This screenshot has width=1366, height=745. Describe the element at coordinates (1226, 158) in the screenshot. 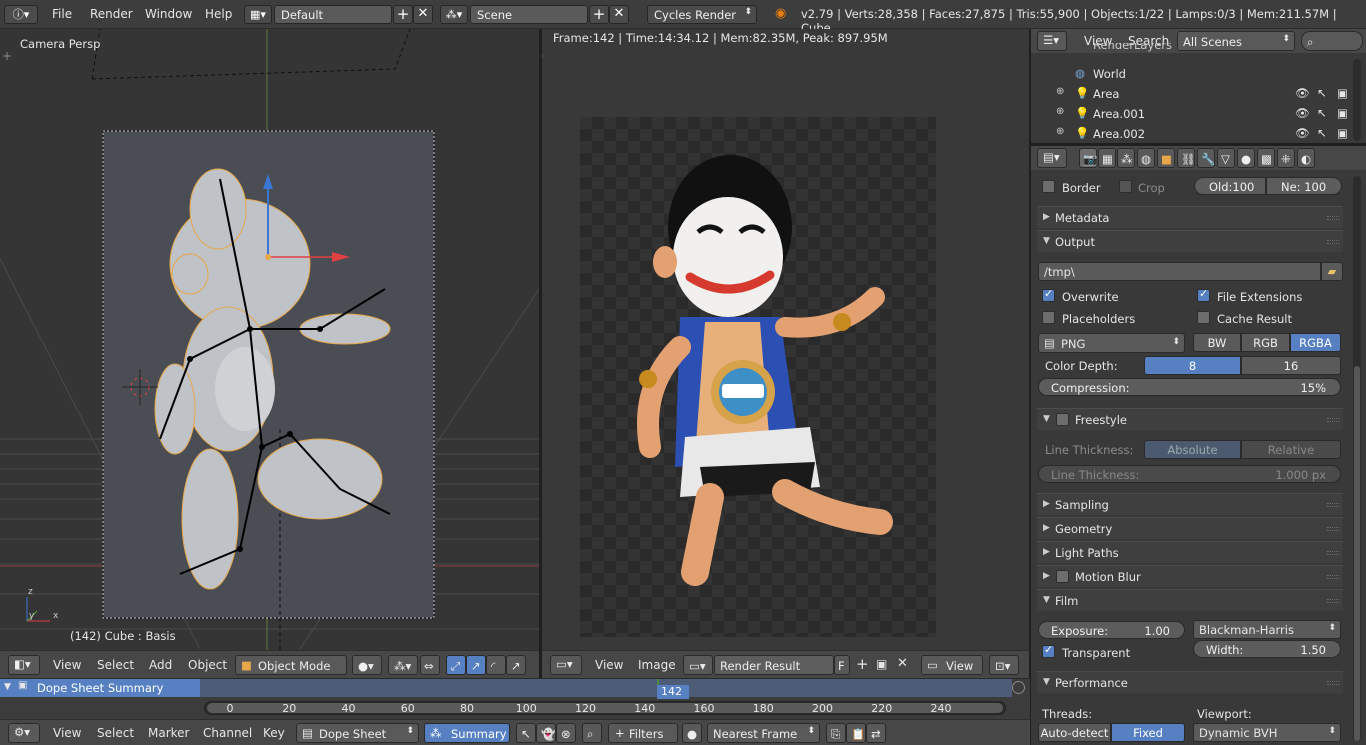

I see `data-tab-icon: ▽` at that location.